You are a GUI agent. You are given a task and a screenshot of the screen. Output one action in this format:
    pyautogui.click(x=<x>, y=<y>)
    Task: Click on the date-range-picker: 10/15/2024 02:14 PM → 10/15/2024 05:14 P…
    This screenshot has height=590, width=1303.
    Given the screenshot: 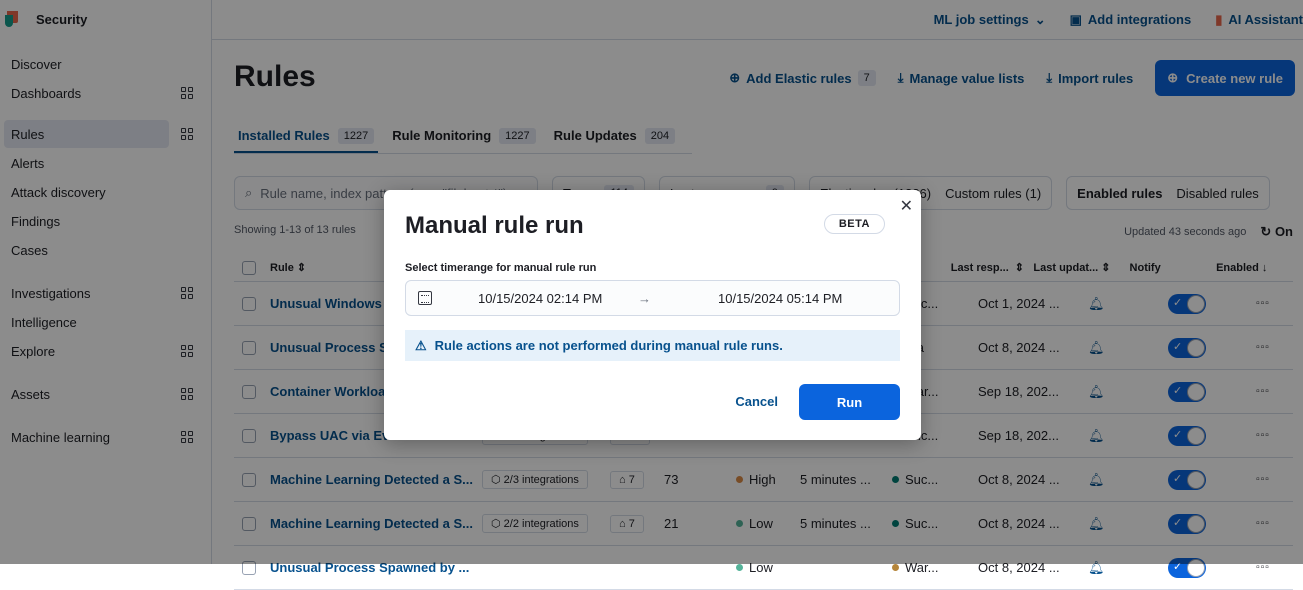 What is the action you would take?
    pyautogui.click(x=652, y=298)
    